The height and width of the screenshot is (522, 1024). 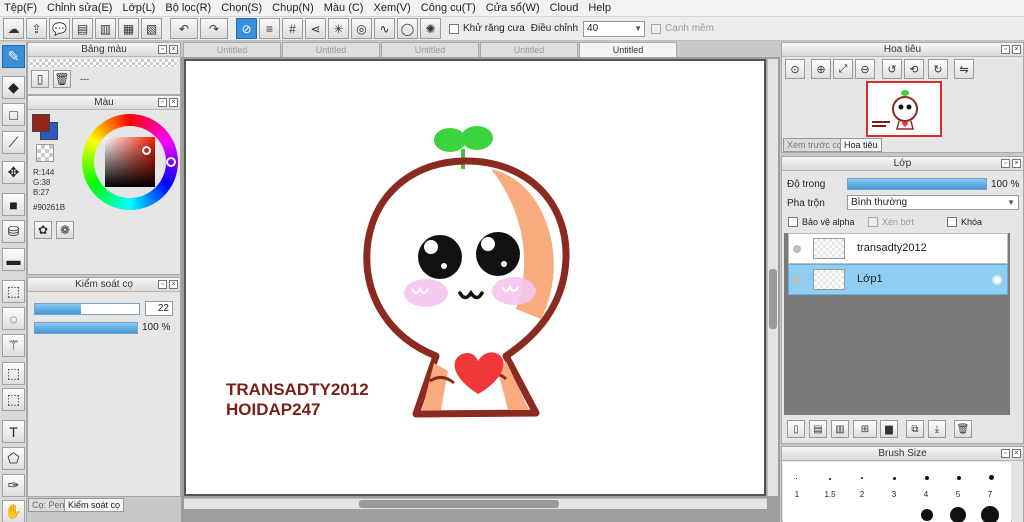 I want to click on correction-select: 40 ▼, so click(x=614, y=28).